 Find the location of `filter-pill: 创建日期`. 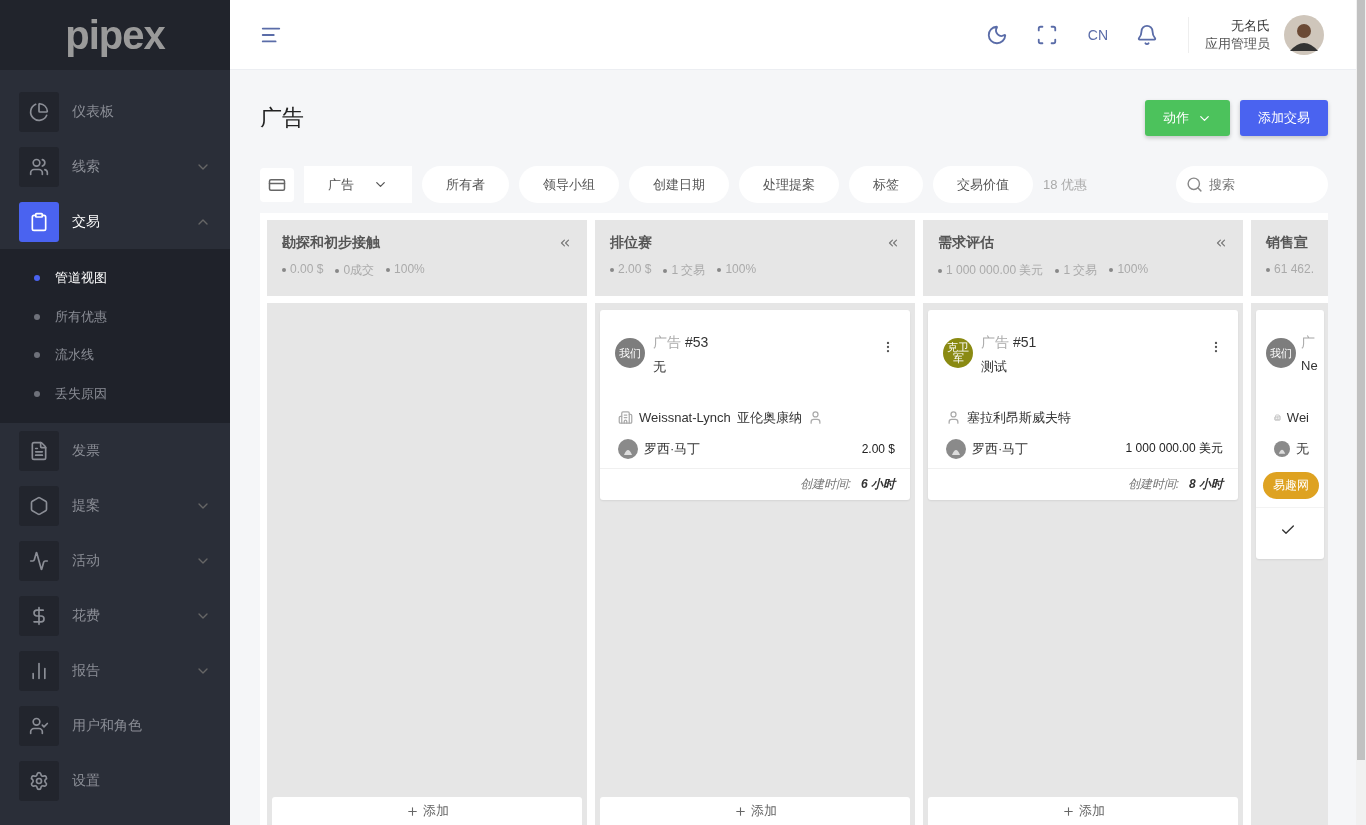

filter-pill: 创建日期 is located at coordinates (679, 184).